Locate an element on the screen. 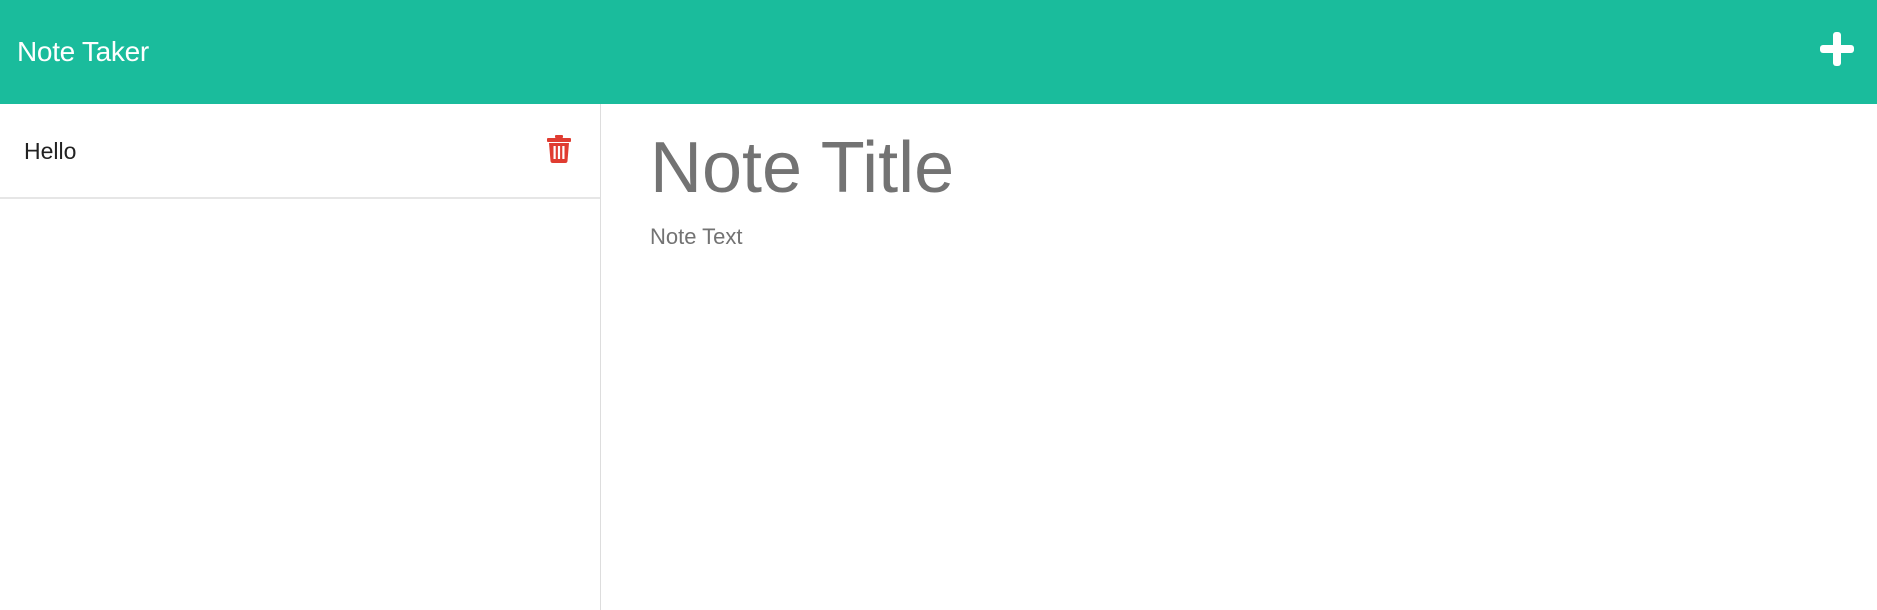 The width and height of the screenshot is (1877, 610). new-note-button is located at coordinates (1837, 49).